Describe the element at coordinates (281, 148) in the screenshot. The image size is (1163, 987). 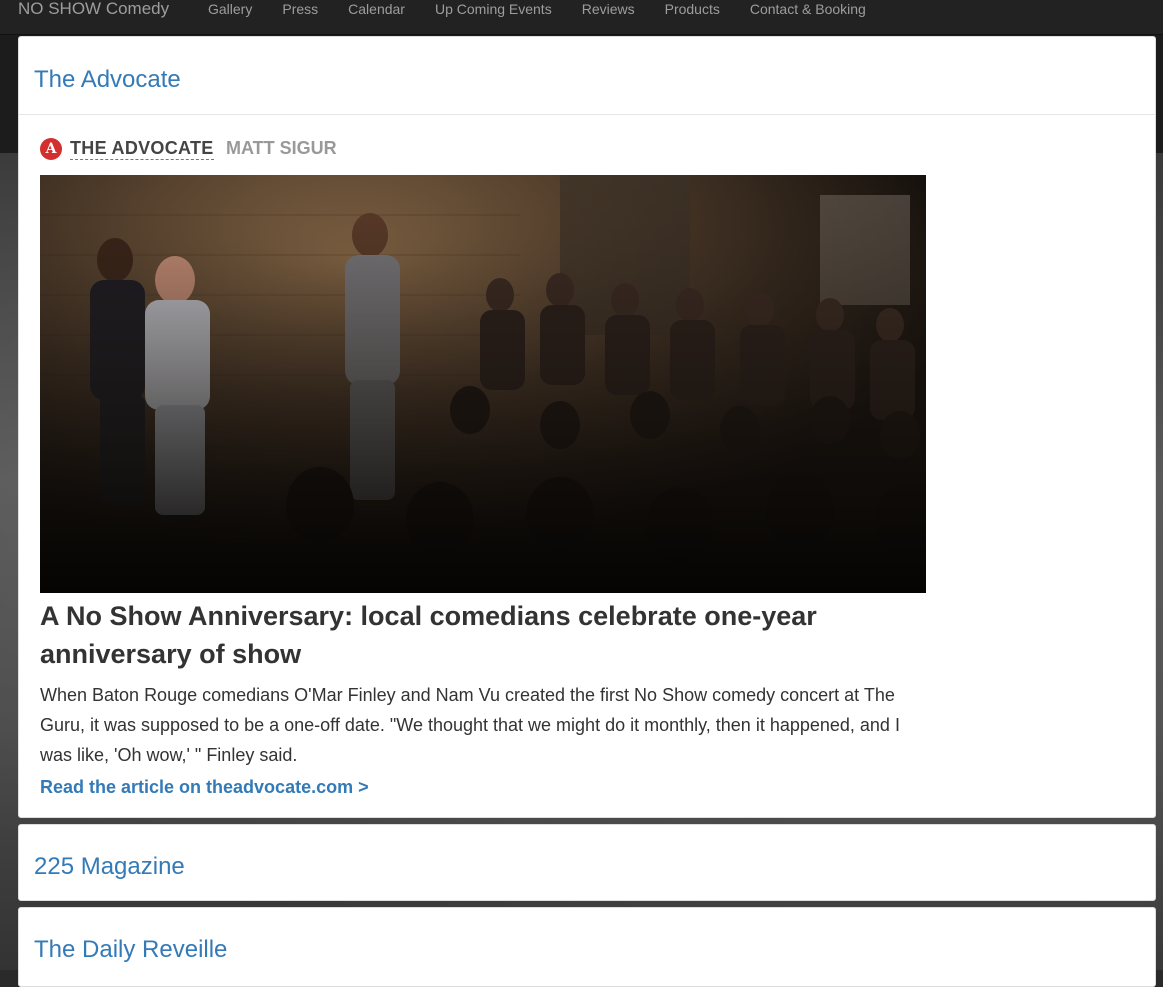
I see `author-name: MATT SIGUR` at that location.